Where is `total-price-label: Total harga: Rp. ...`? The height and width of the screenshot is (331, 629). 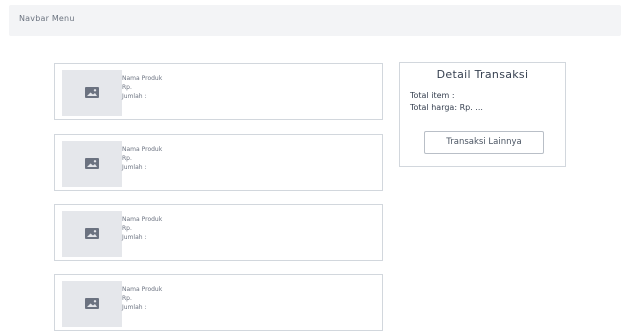 total-price-label: Total harga: Rp. ... is located at coordinates (446, 107).